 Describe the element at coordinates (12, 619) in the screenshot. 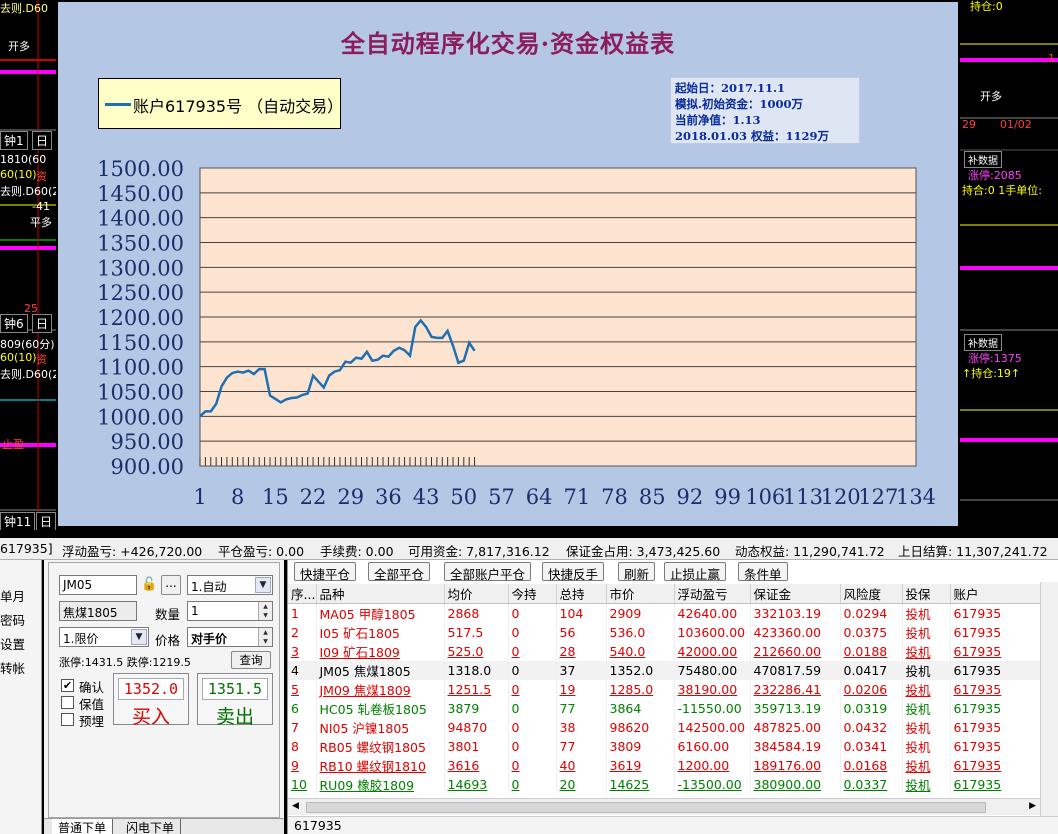

I see `menu-item-password: 密码` at that location.